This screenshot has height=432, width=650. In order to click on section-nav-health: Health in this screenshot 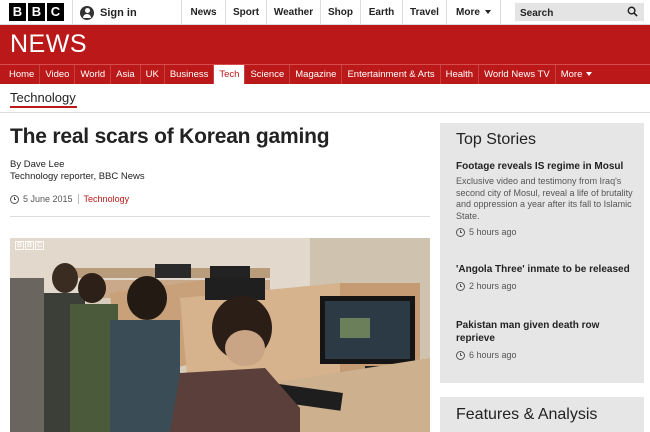, I will do `click(460, 74)`.